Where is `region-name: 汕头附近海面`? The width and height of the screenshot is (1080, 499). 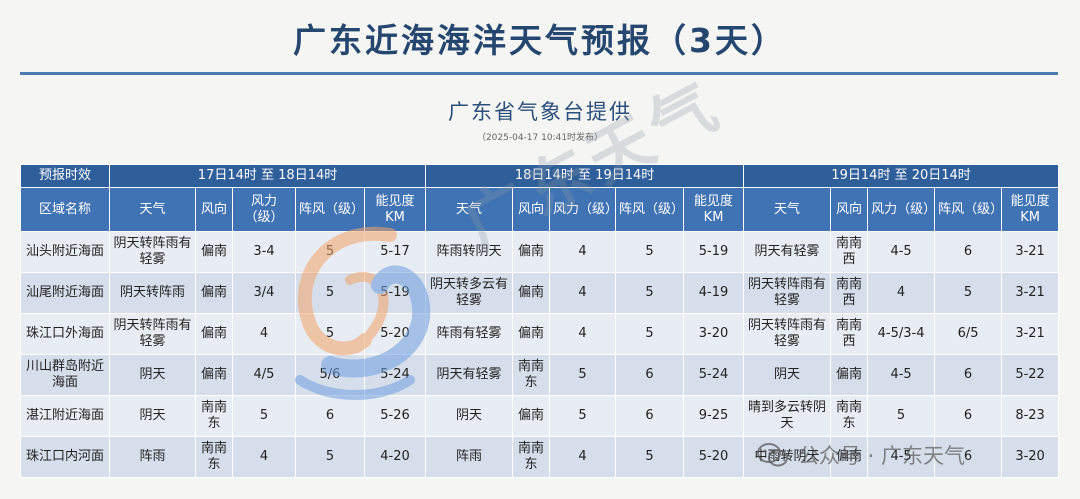
region-name: 汕头附近海面 is located at coordinates (65, 252).